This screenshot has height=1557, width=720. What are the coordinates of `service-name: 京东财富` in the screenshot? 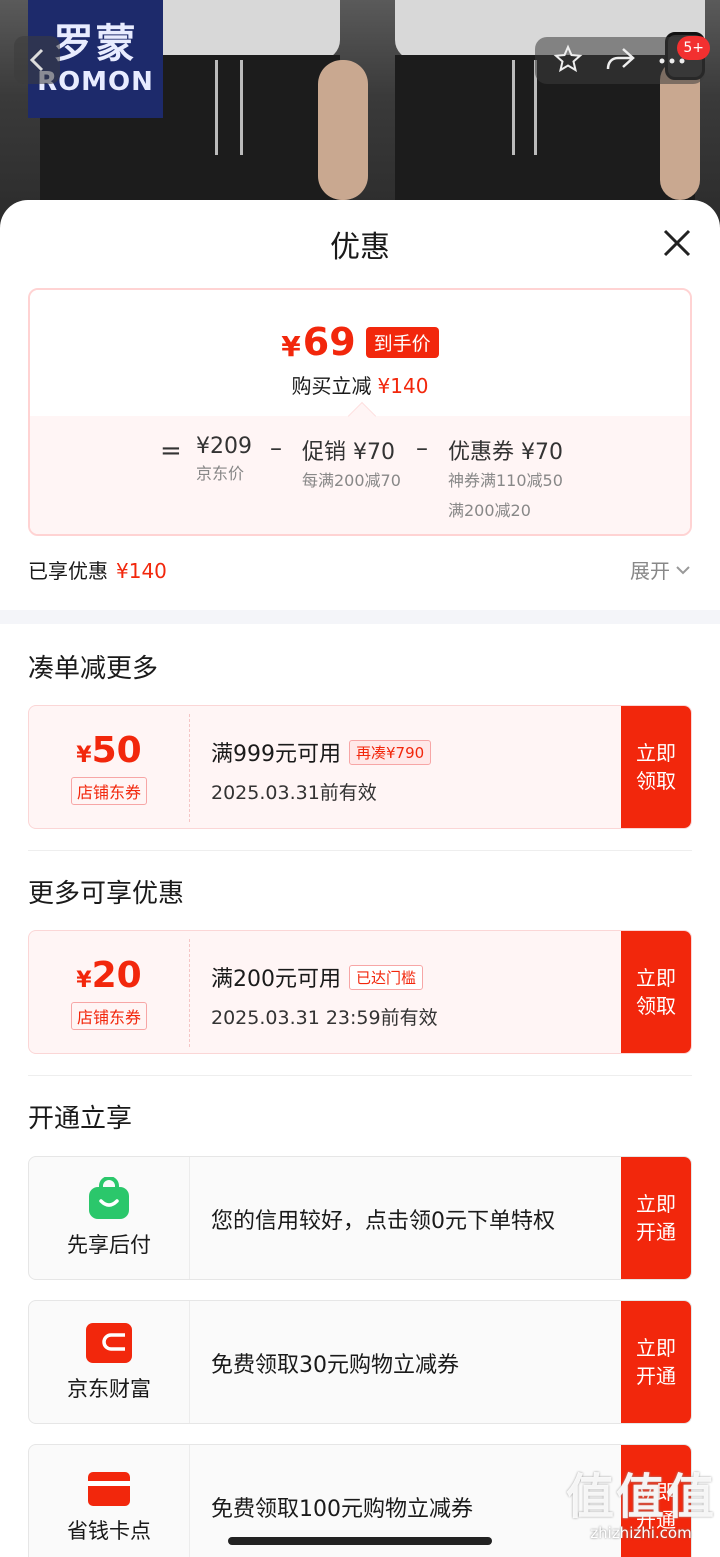 It's located at (109, 1389).